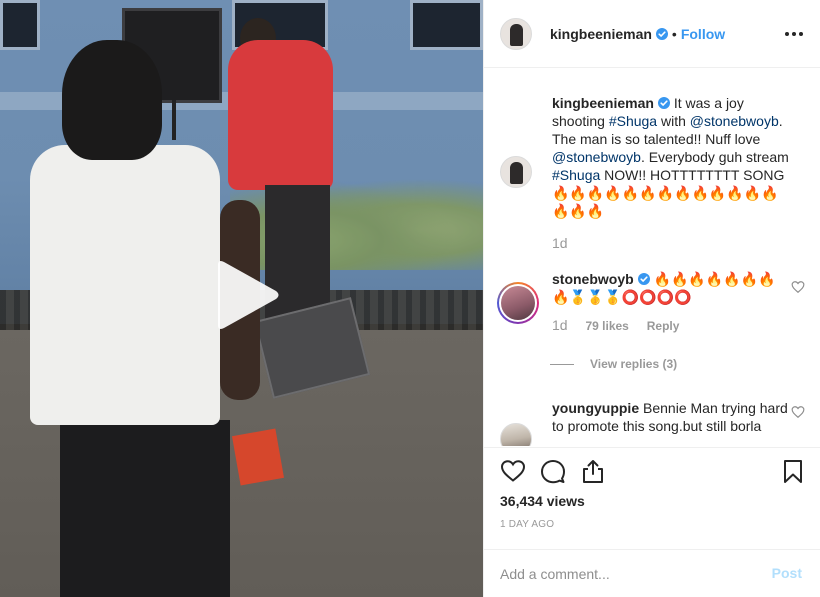 This screenshot has height=597, width=820. What do you see at coordinates (542, 501) in the screenshot?
I see `view-count: 36,434 views` at bounding box center [542, 501].